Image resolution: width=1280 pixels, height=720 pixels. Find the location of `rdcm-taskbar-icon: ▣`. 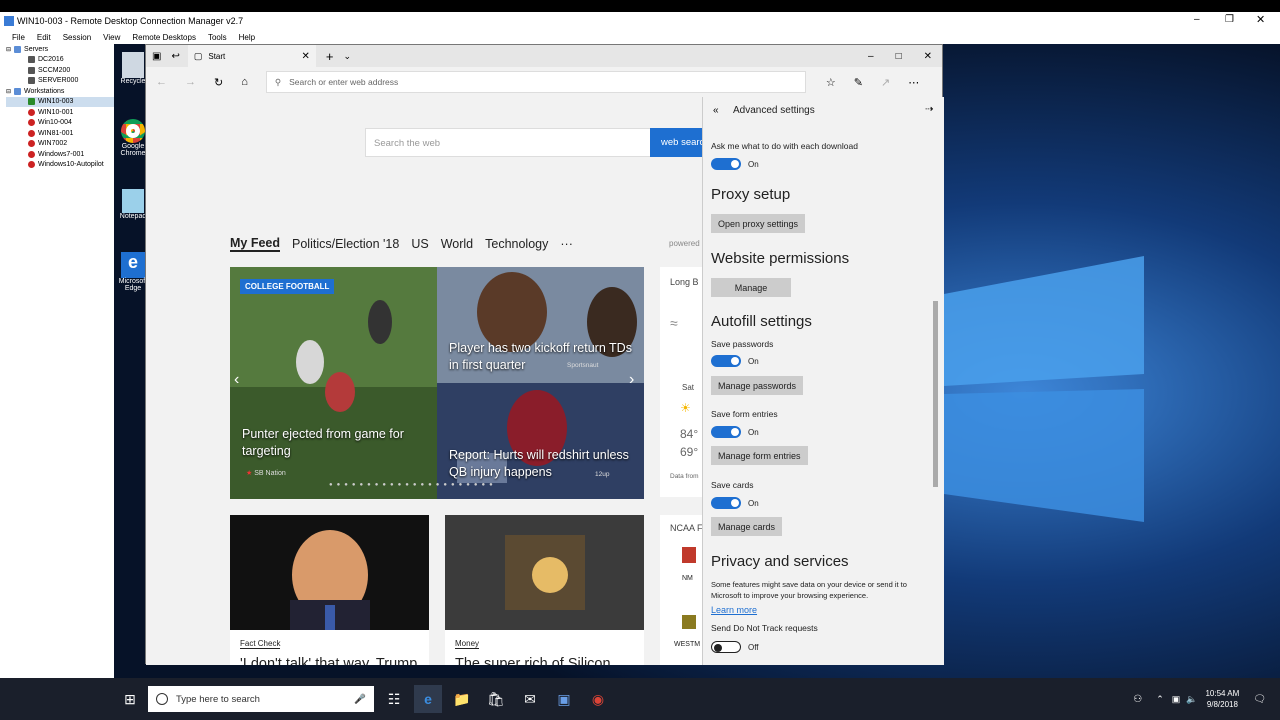

rdcm-taskbar-icon: ▣ is located at coordinates (564, 699).